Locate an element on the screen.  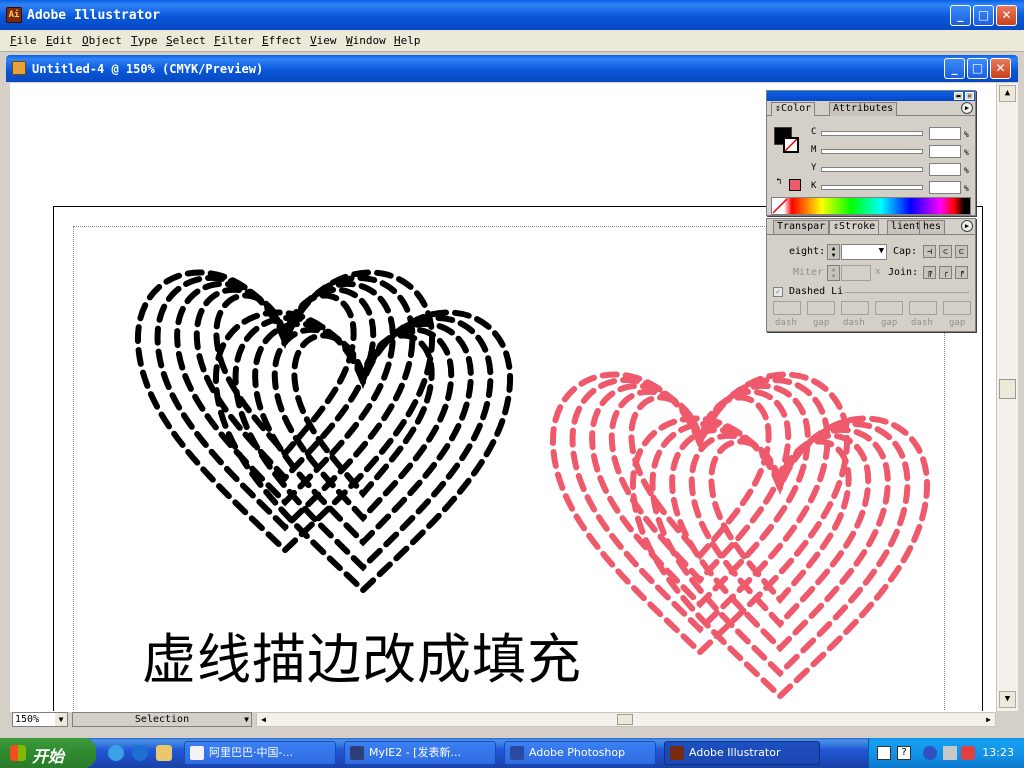
palette-menu-arrow-icon: ▶ is located at coordinates (967, 108).